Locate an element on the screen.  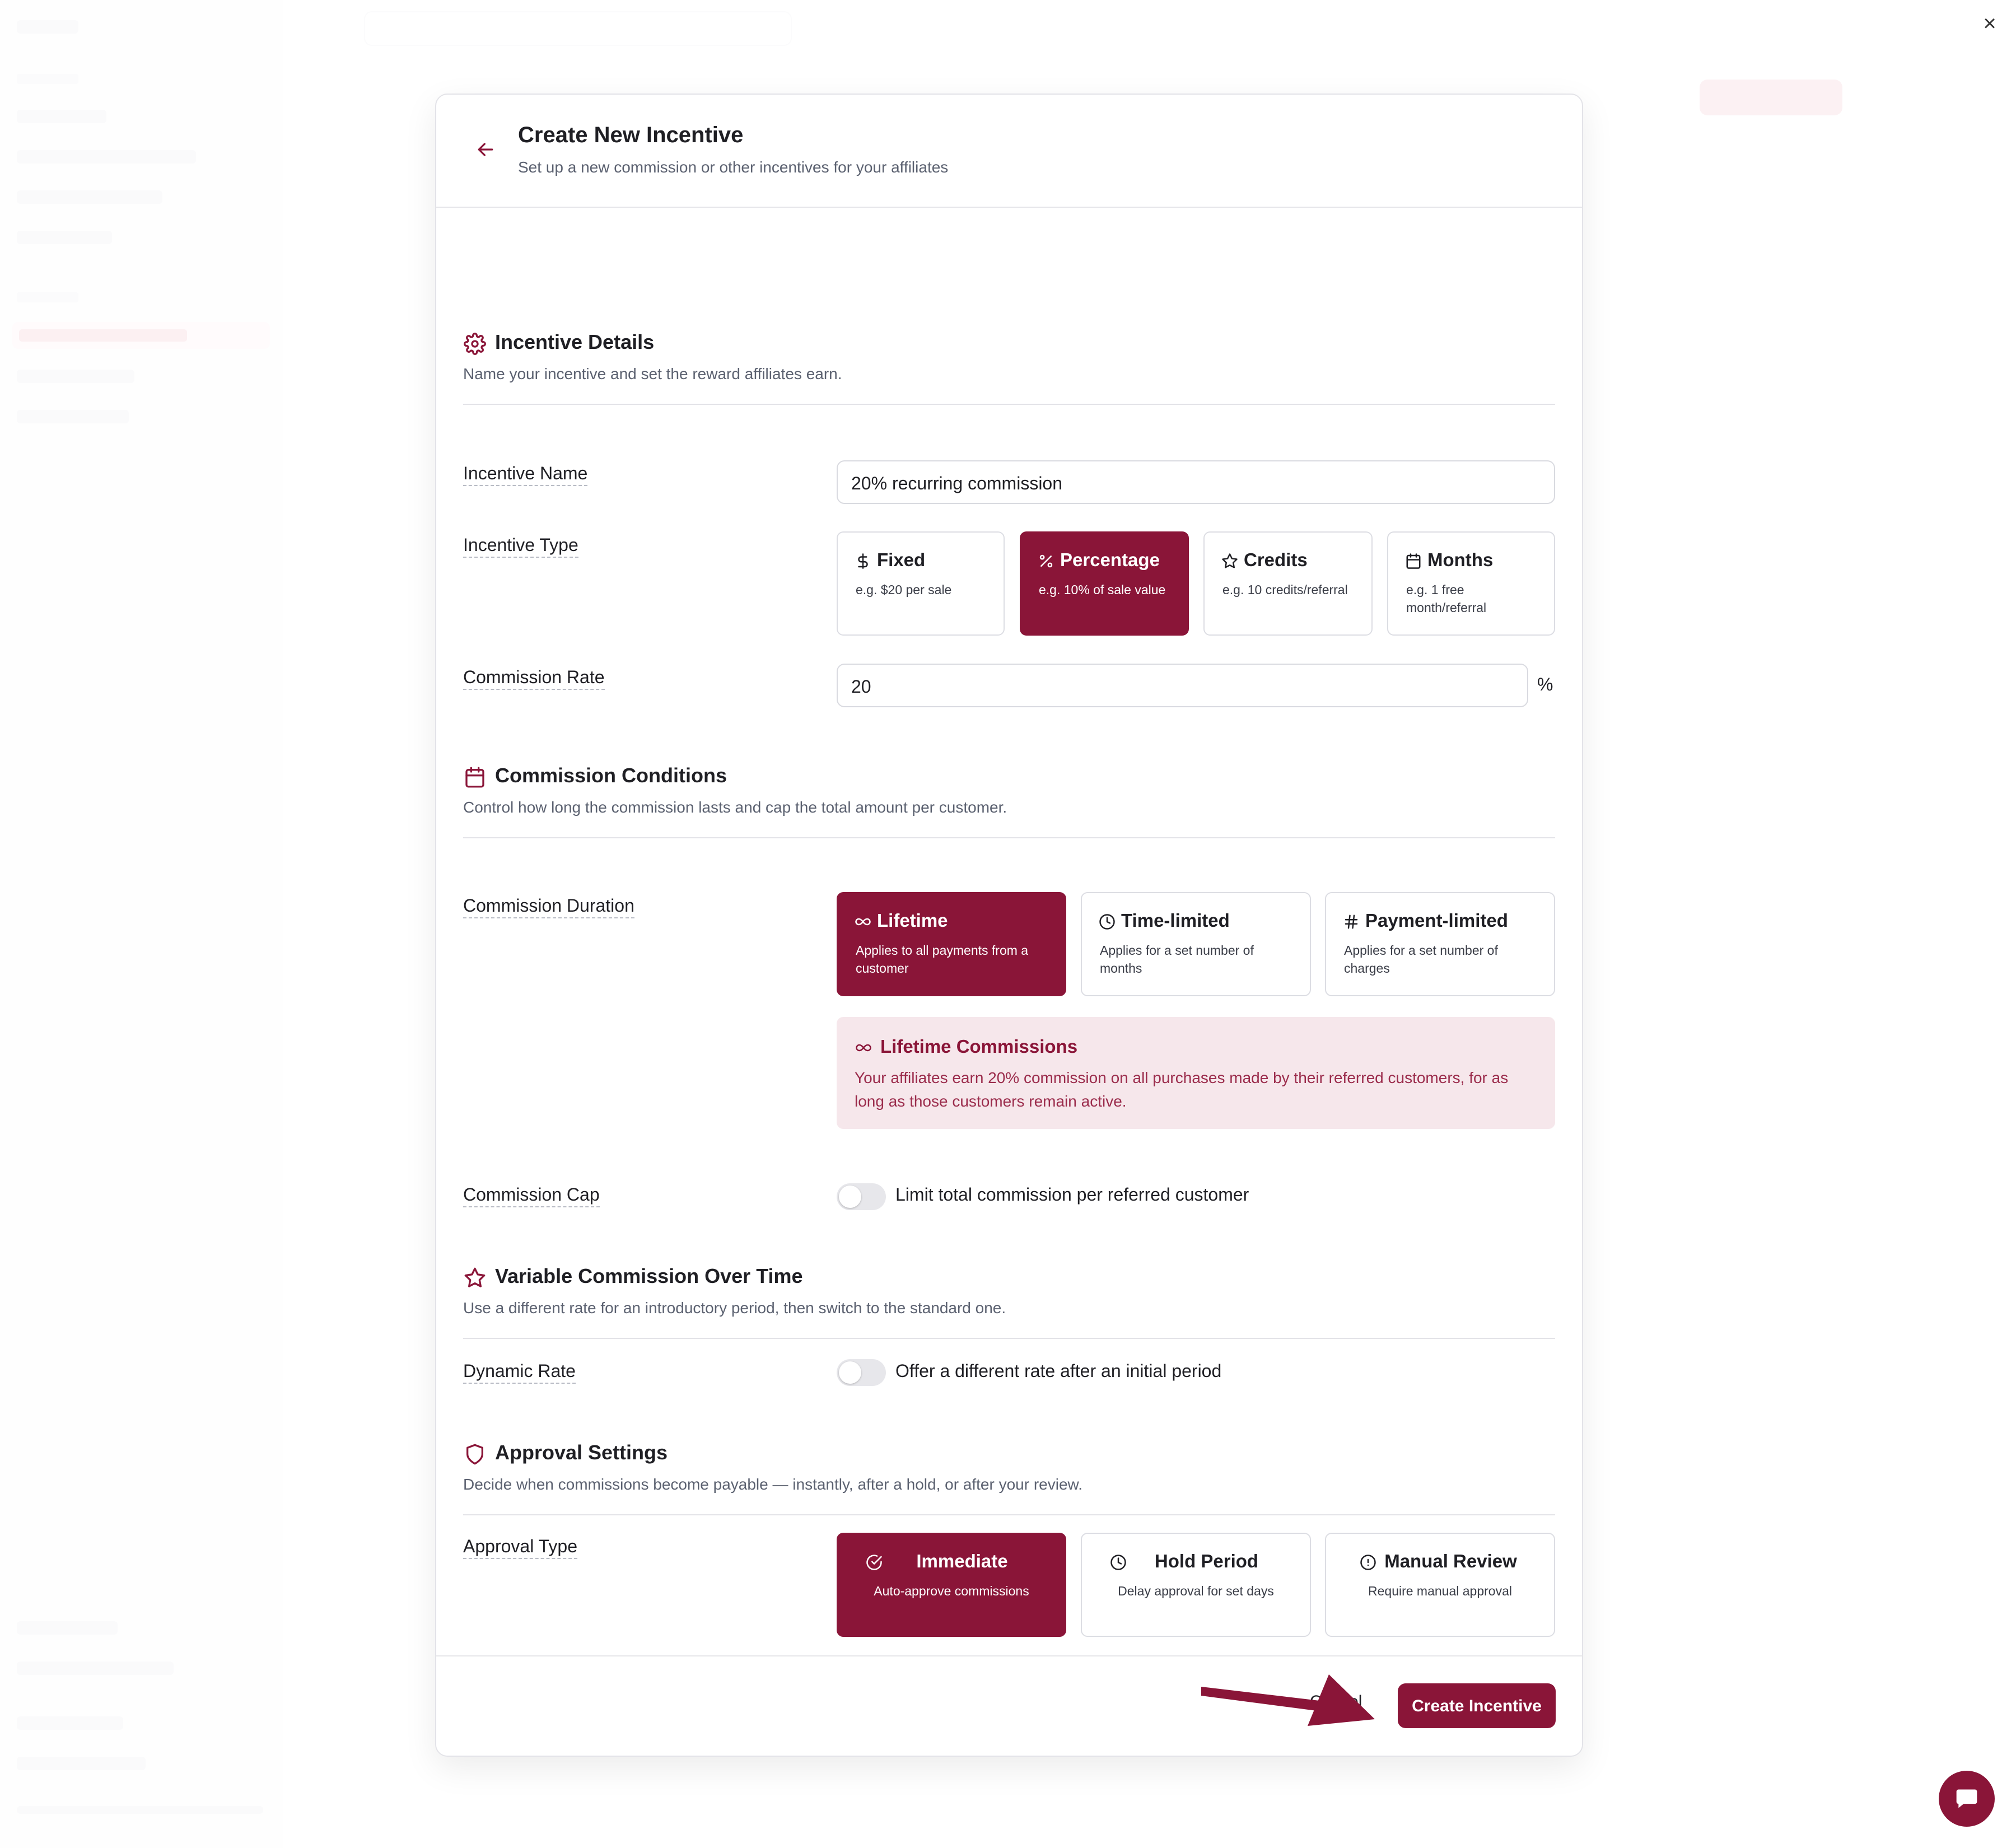
incentive-name-input: 20% recurring commission is located at coordinates (1196, 482).